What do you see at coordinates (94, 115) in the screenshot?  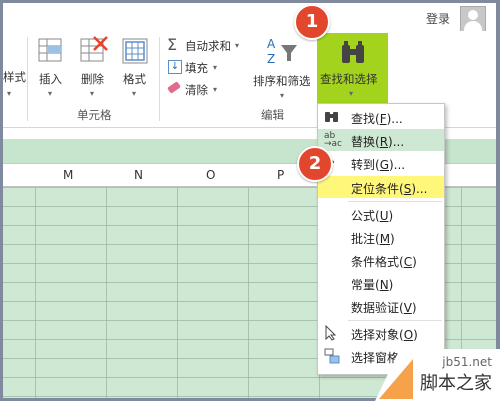 I see `cells-group-label: 单元格` at bounding box center [94, 115].